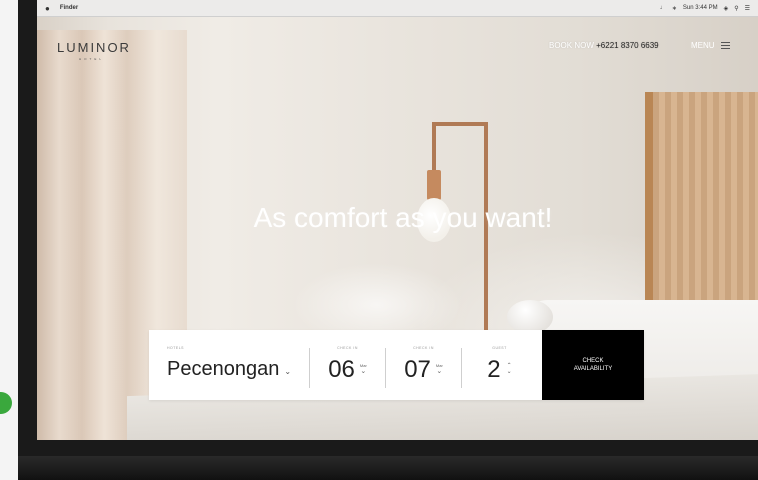 Image resolution: width=758 pixels, height=480 pixels. What do you see at coordinates (674, 8) in the screenshot?
I see `bluetooth-icon: ∗` at bounding box center [674, 8].